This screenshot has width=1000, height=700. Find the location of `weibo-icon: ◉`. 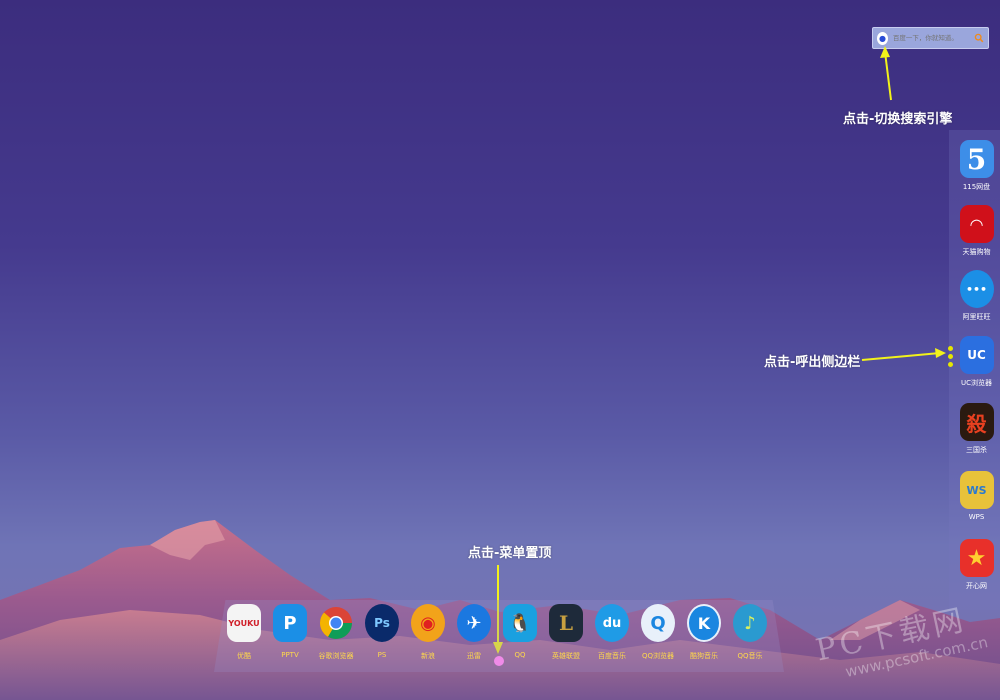

weibo-icon: ◉ is located at coordinates (428, 623).